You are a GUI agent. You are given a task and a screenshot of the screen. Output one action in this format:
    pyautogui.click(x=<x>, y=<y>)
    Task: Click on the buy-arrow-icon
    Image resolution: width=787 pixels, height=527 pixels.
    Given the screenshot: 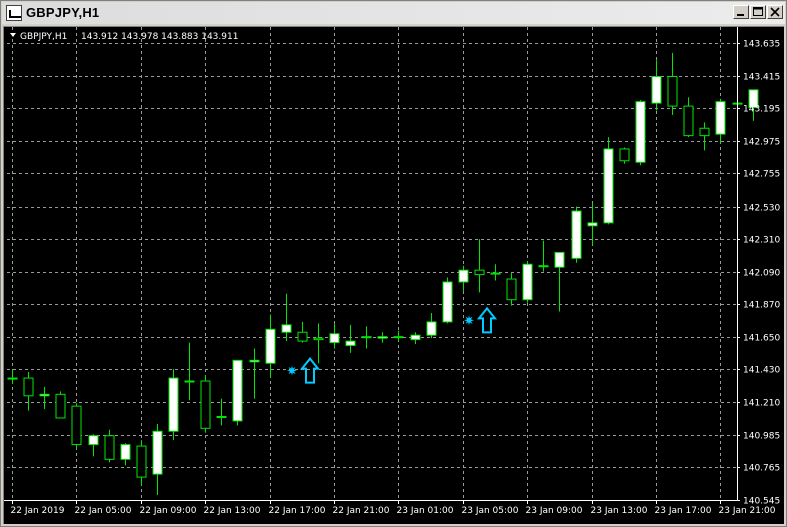 What is the action you would take?
    pyautogui.click(x=310, y=370)
    